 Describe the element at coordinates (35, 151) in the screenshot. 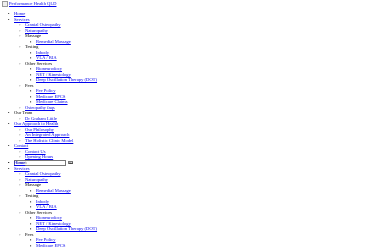

I see `nav-contact-us: Contact Us` at that location.